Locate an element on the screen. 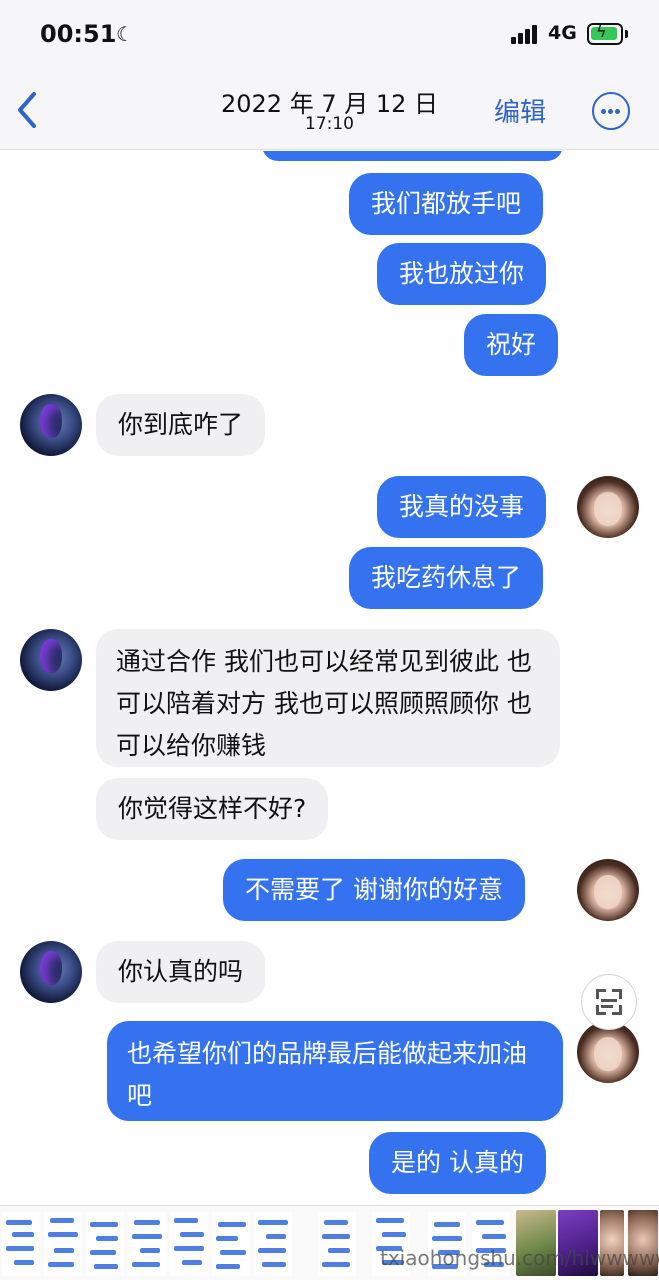 The width and height of the screenshot is (659, 1280). message-bubble: 也希望你们的品牌最后能做起来加油吧 is located at coordinates (335, 1071).